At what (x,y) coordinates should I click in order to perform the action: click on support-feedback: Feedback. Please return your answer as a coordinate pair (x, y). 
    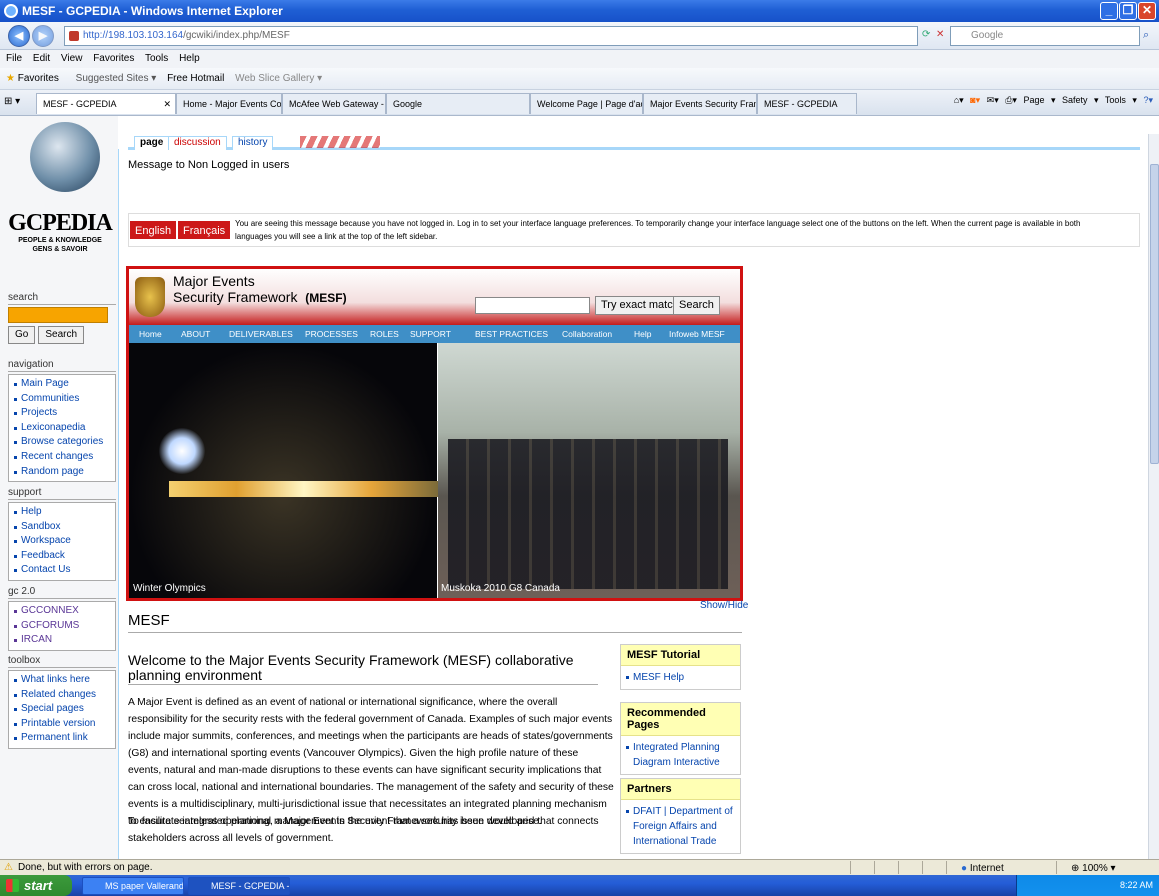
    Looking at the image, I should click on (62, 556).